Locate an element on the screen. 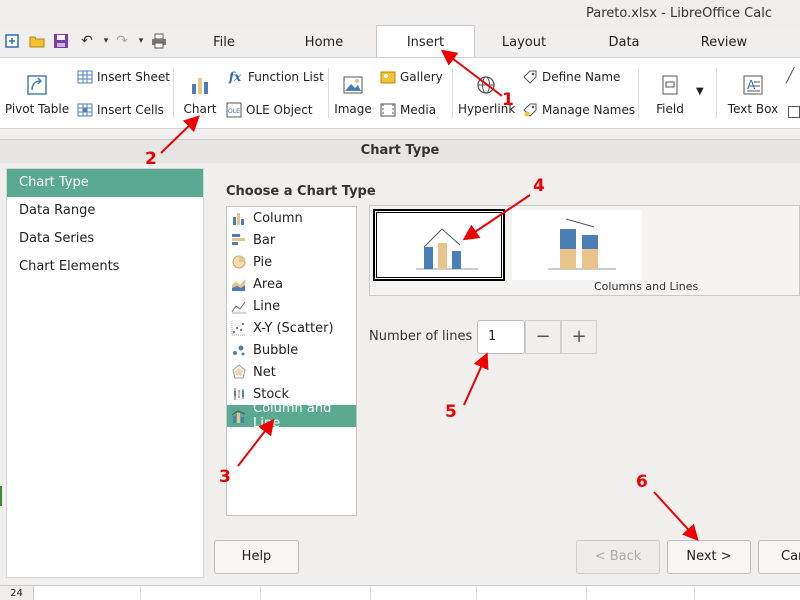 This screenshot has width=800, height=600. number-of-lines-input: 1 is located at coordinates (501, 337).